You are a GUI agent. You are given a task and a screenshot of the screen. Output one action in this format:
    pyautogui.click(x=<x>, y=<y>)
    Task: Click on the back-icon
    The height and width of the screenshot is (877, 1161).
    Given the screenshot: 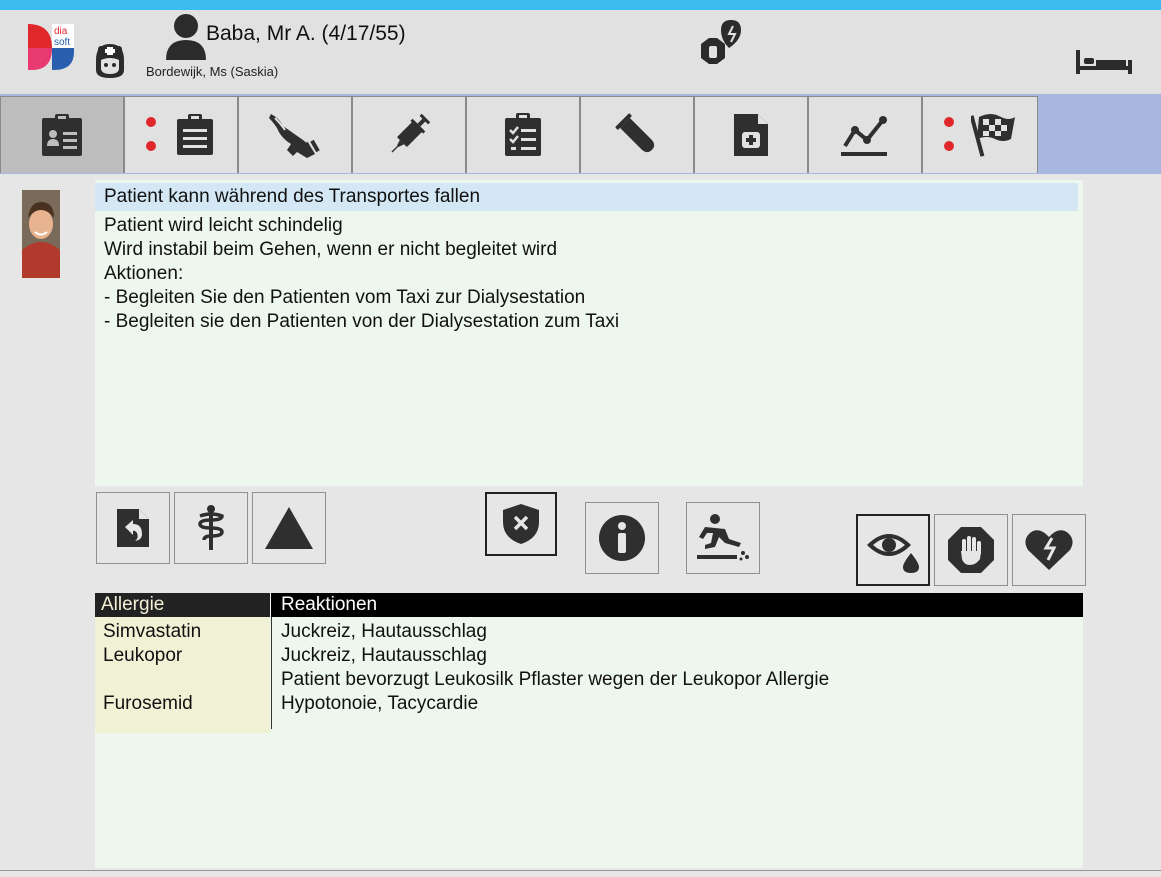 What is the action you would take?
    pyautogui.click(x=133, y=528)
    